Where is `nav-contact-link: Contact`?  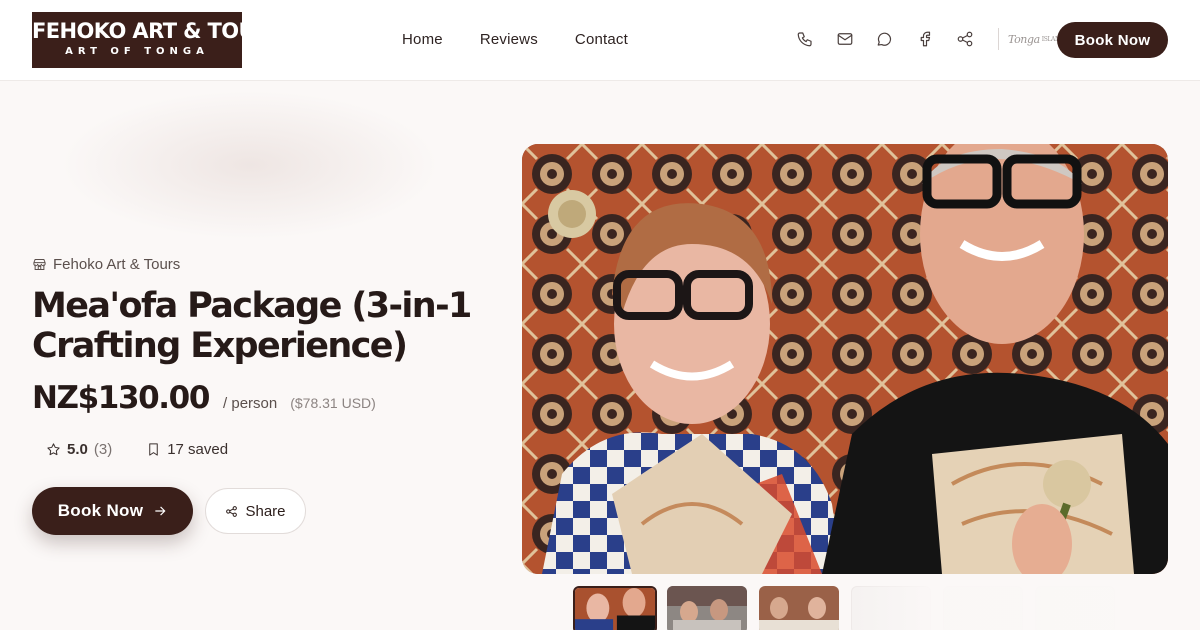 nav-contact-link: Contact is located at coordinates (601, 39).